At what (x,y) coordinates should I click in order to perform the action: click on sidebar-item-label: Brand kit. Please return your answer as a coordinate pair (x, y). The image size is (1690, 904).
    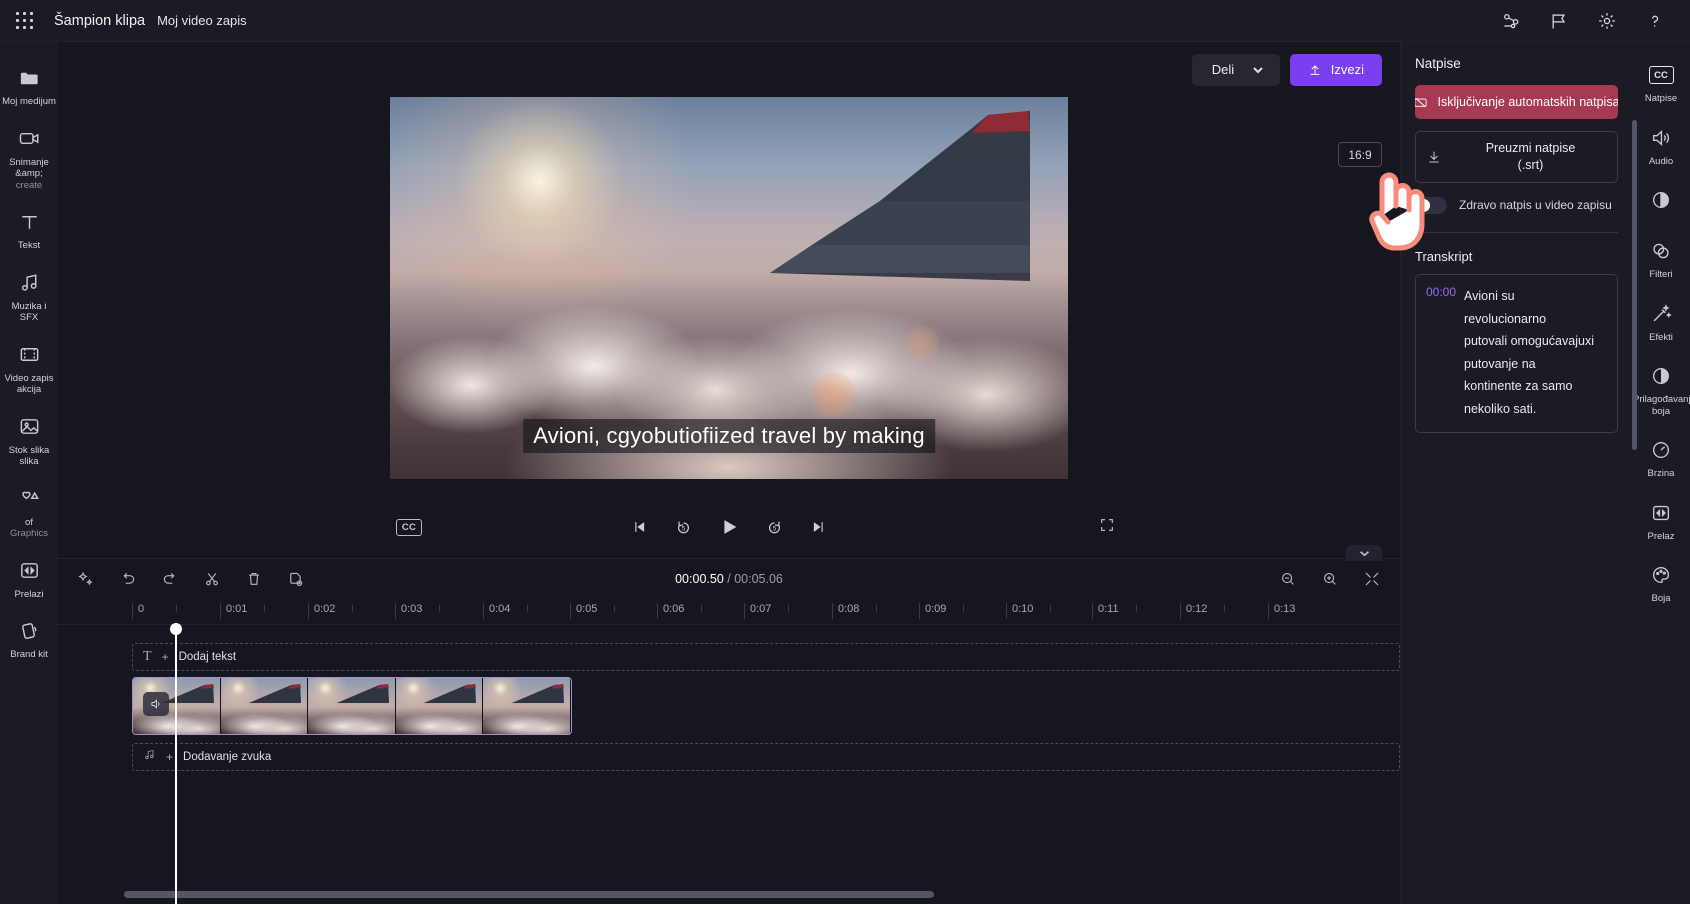
    Looking at the image, I should click on (29, 654).